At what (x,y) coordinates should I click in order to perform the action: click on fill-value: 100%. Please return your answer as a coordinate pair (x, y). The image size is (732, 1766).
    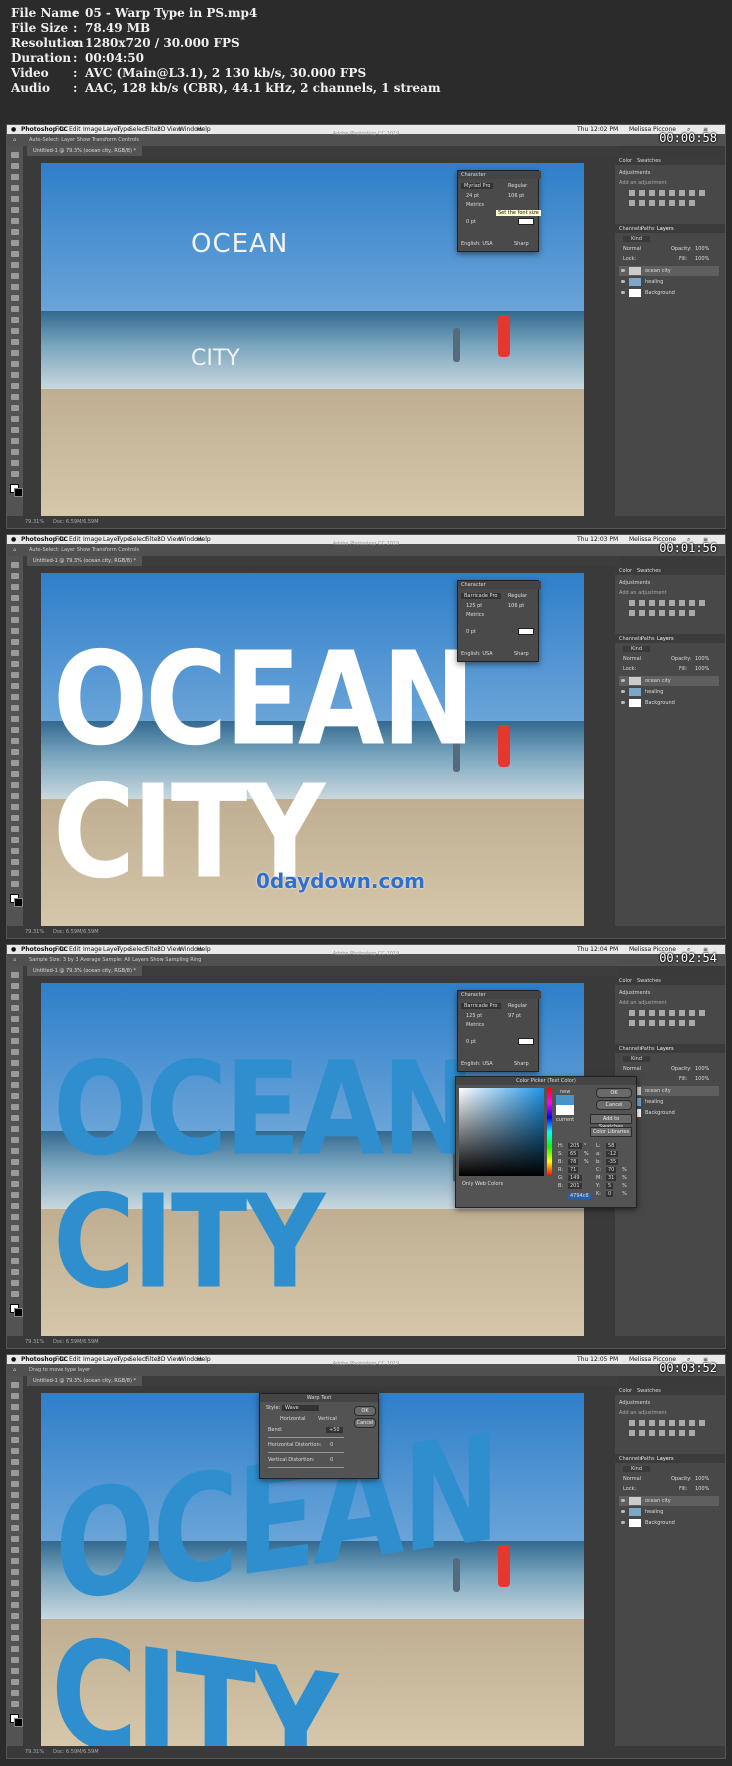
    Looking at the image, I should click on (702, 669).